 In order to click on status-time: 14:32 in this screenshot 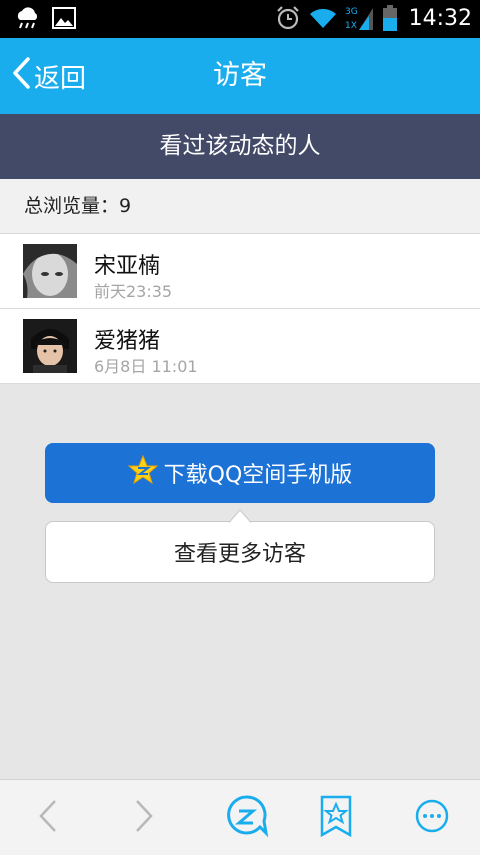, I will do `click(440, 18)`.